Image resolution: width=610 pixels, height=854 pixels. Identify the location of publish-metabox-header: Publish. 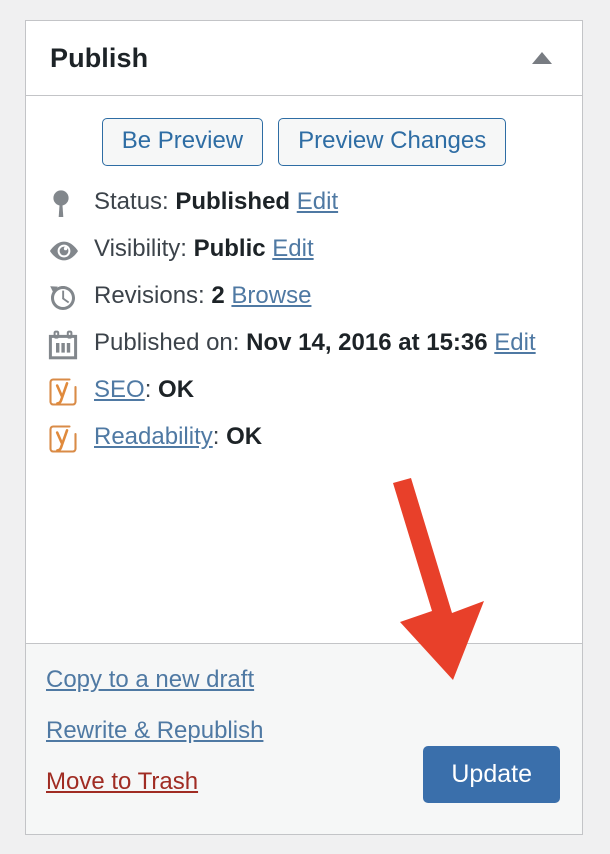
(304, 58).